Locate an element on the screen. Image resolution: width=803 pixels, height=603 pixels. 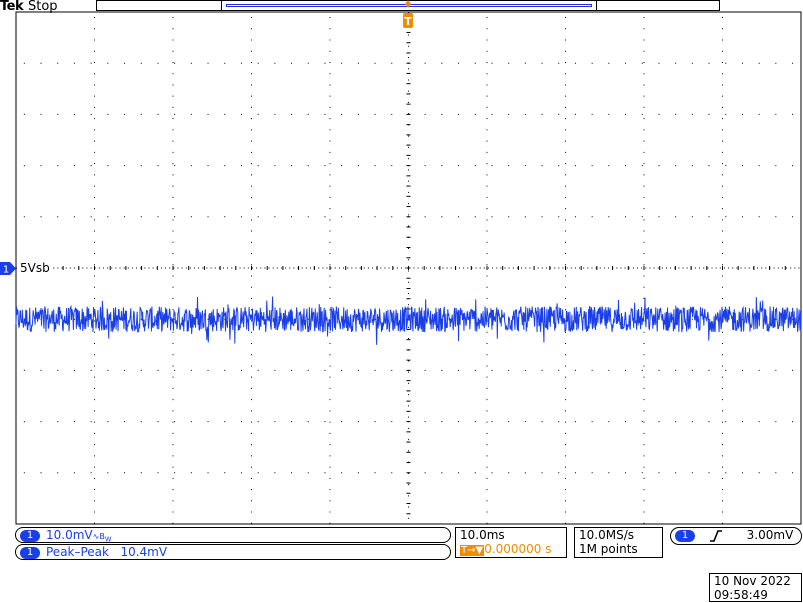
timestamp-time: 09:58:49 is located at coordinates (741, 595).